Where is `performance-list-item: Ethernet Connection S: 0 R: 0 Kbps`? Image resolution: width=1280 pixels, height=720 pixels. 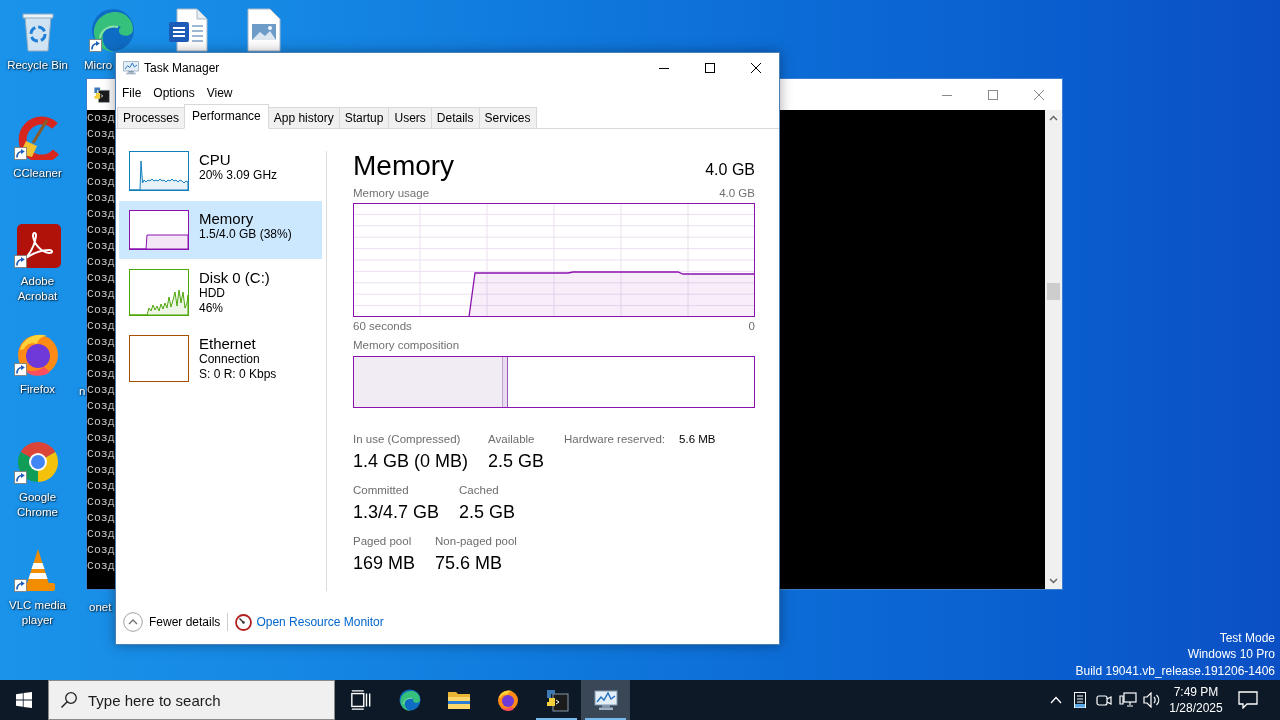
performance-list-item: Ethernet Connection S: 0 R: 0 Kbps is located at coordinates (220, 358).